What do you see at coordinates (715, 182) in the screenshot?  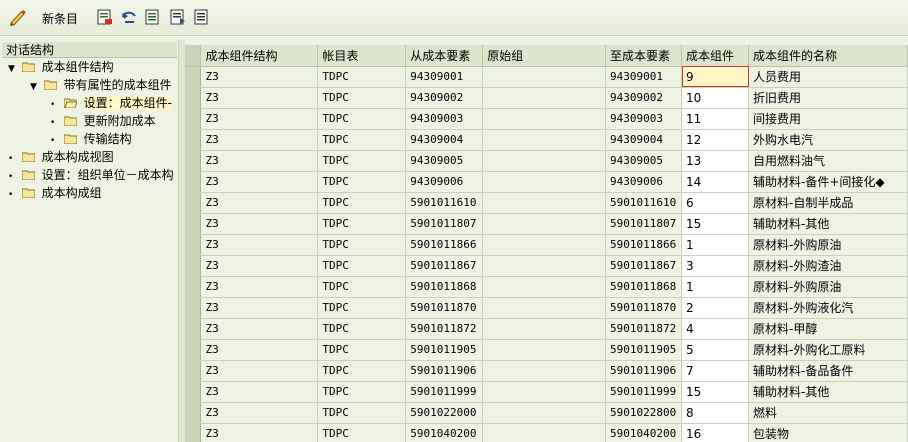 I see `cost-component-input: 14` at bounding box center [715, 182].